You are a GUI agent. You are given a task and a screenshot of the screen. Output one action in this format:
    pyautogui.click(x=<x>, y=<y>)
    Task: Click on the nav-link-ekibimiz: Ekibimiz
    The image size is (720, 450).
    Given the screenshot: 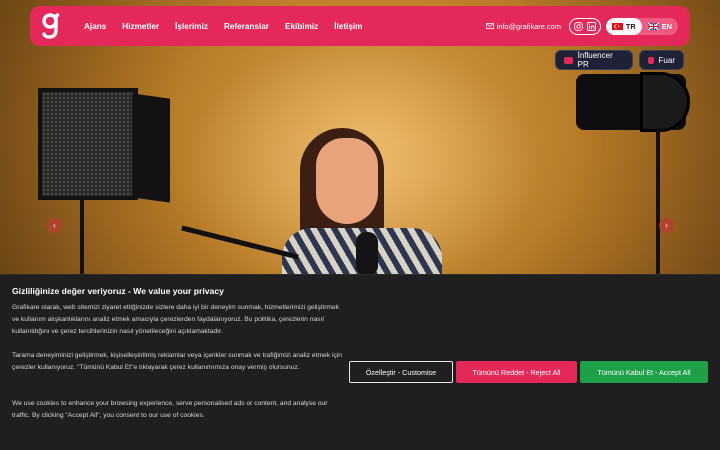 What is the action you would take?
    pyautogui.click(x=301, y=26)
    